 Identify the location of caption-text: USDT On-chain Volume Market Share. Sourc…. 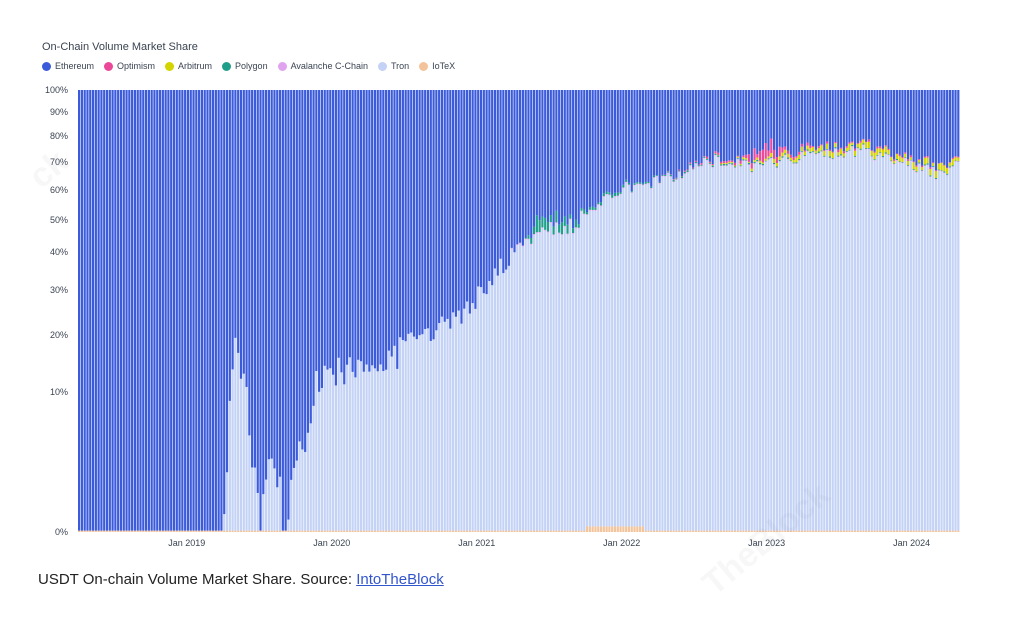
(197, 579).